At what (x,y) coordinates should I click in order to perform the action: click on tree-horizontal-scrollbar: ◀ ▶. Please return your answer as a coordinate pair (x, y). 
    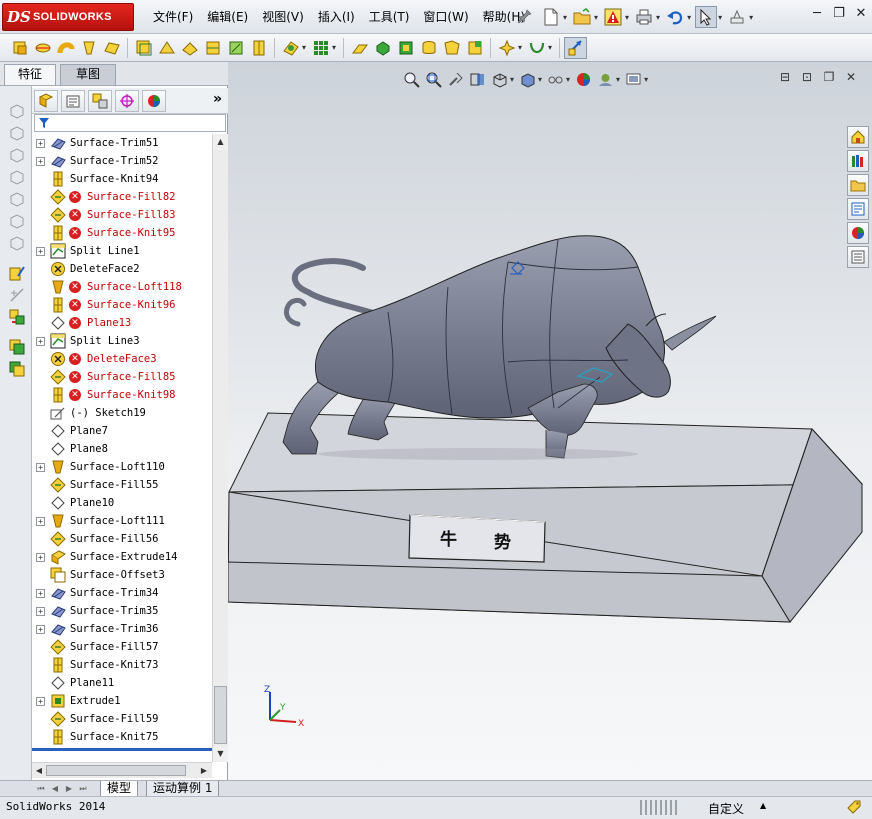
    Looking at the image, I should click on (122, 770).